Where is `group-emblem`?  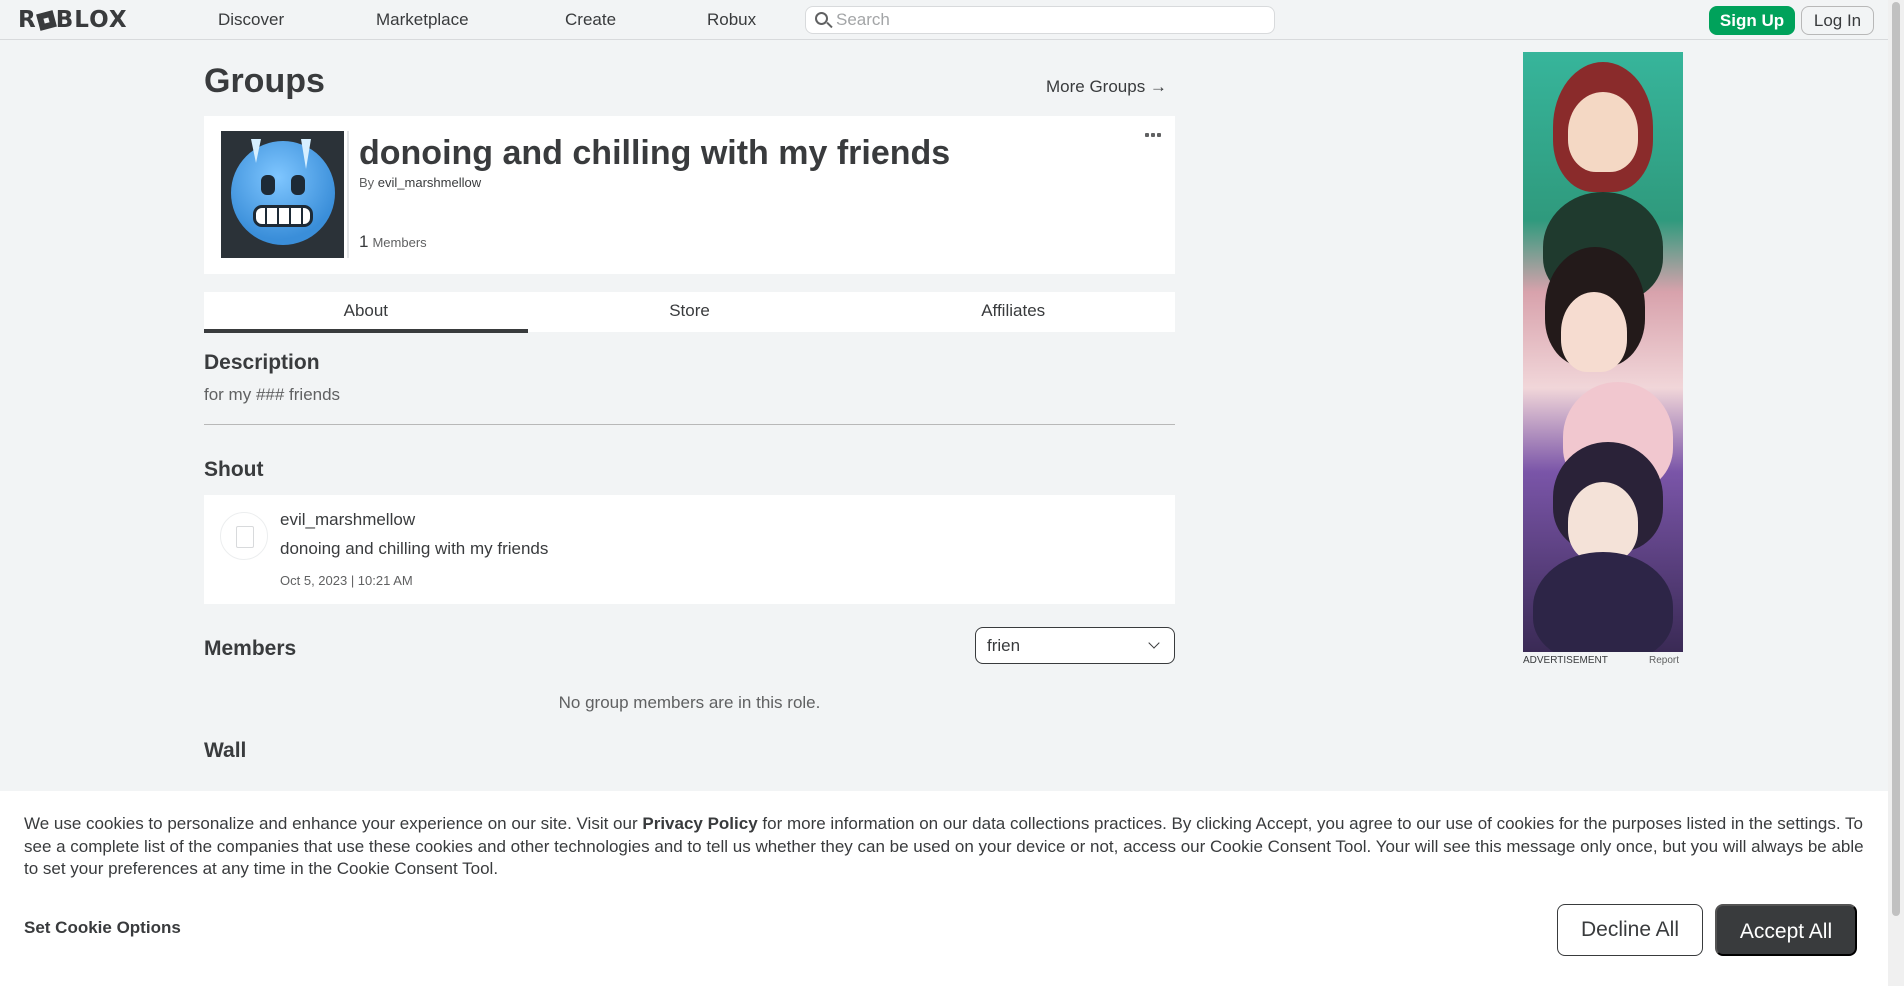
group-emblem is located at coordinates (282, 194).